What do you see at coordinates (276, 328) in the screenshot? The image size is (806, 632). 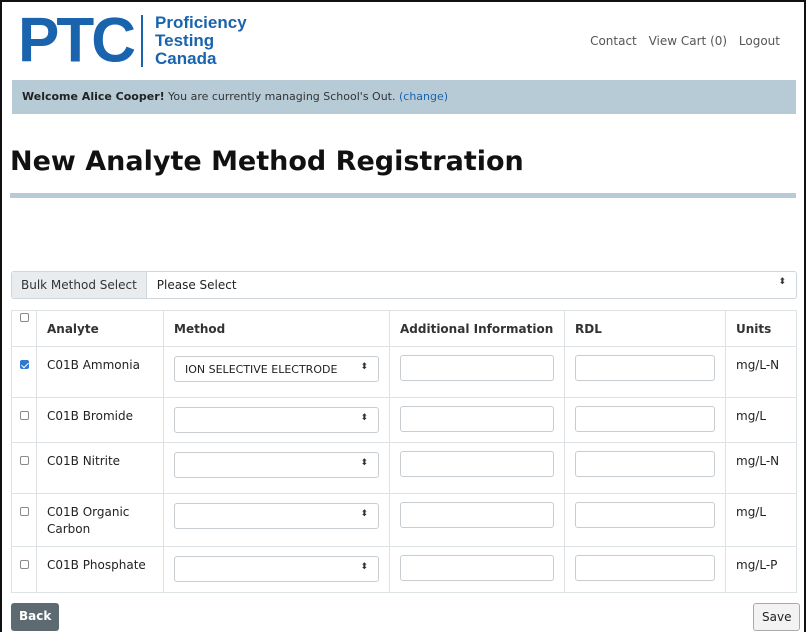 I see `header-method: Method` at bounding box center [276, 328].